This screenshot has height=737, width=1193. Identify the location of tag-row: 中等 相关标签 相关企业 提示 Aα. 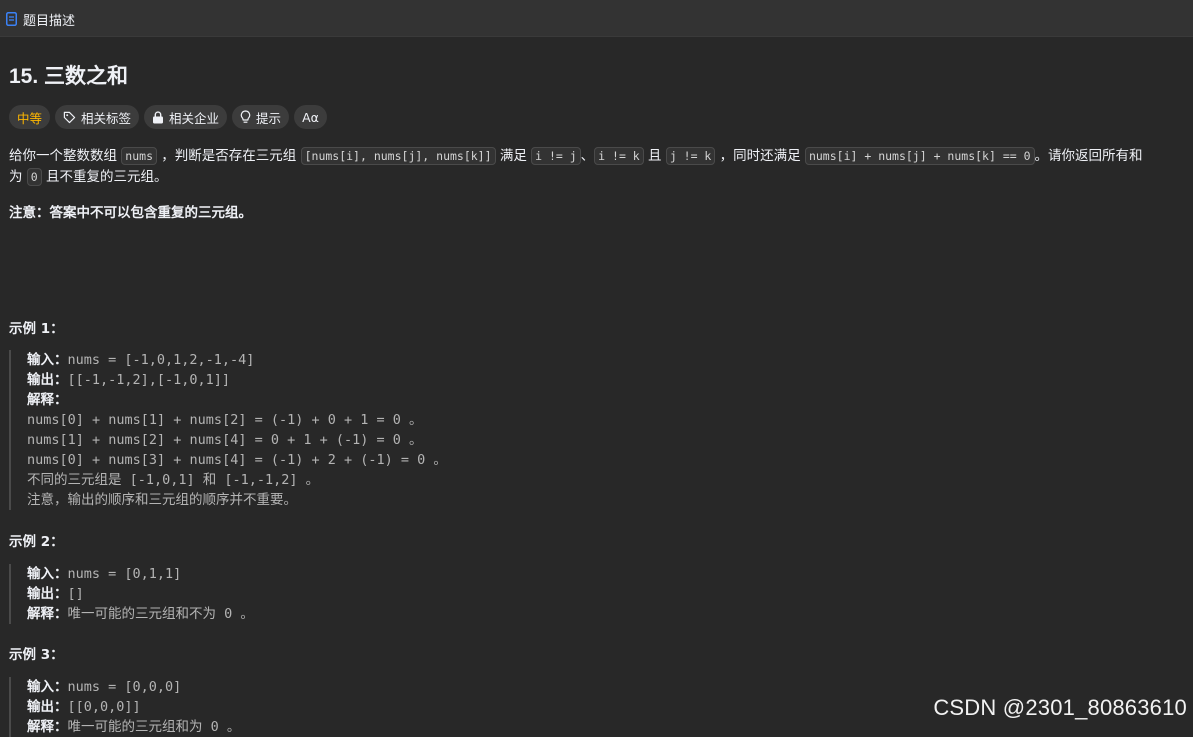
(168, 117).